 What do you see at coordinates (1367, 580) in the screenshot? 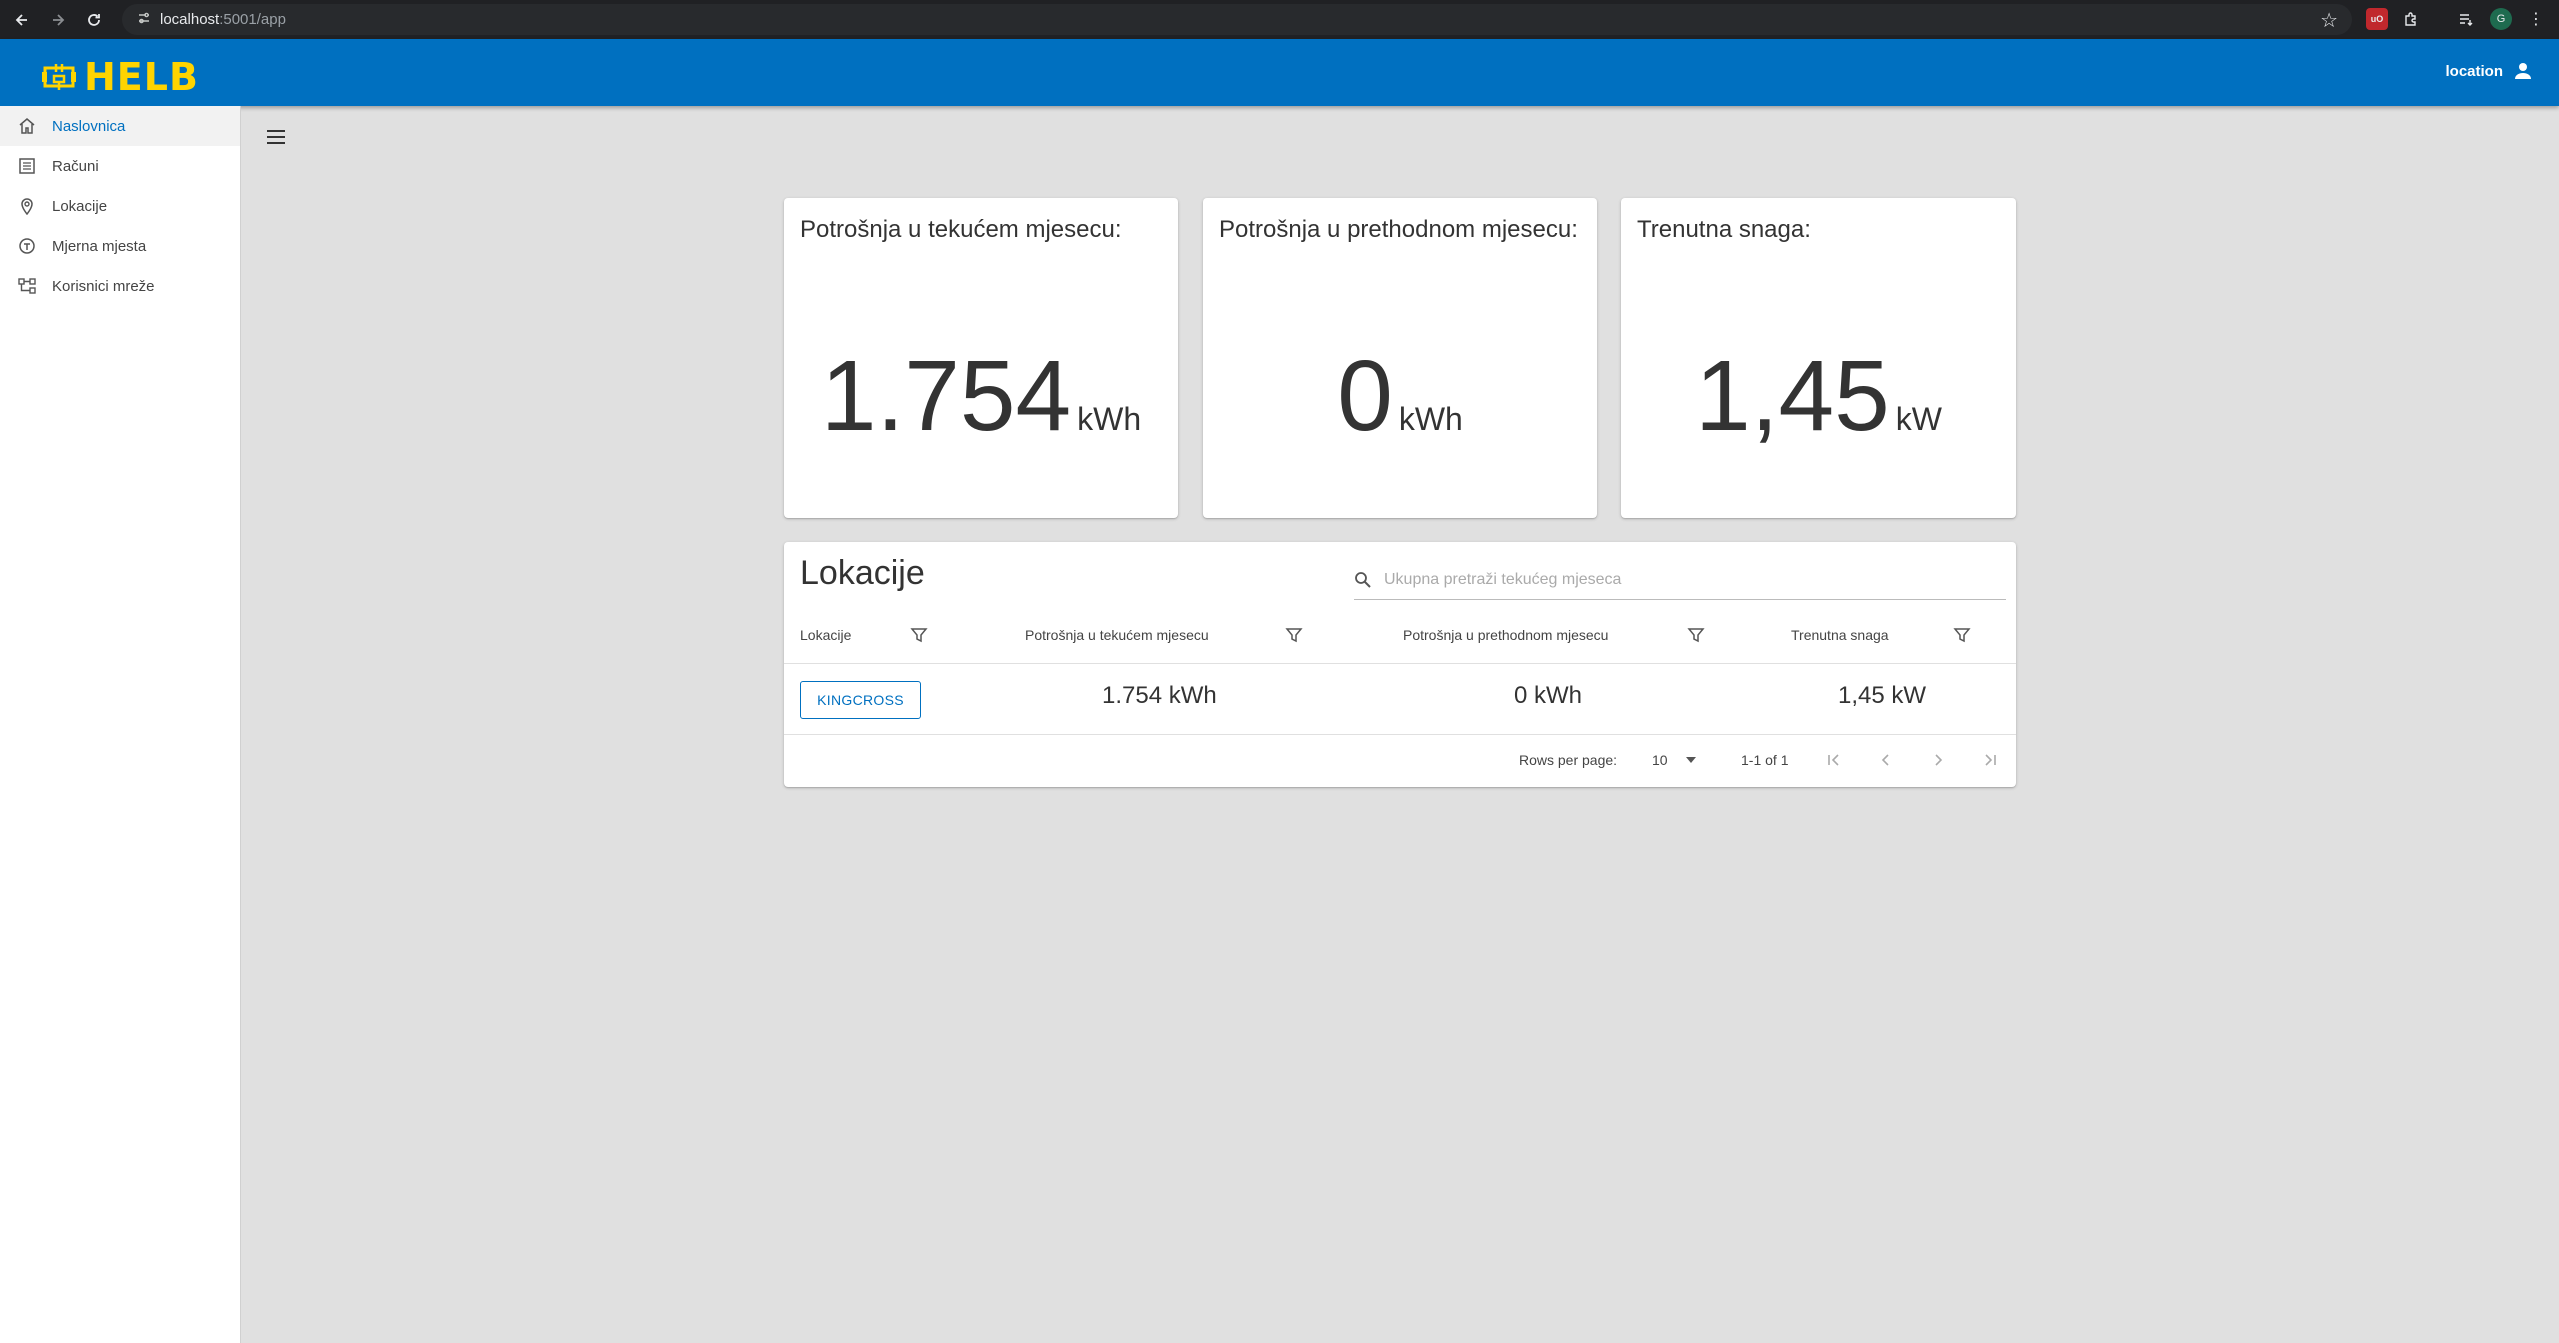
I see `search-icon` at bounding box center [1367, 580].